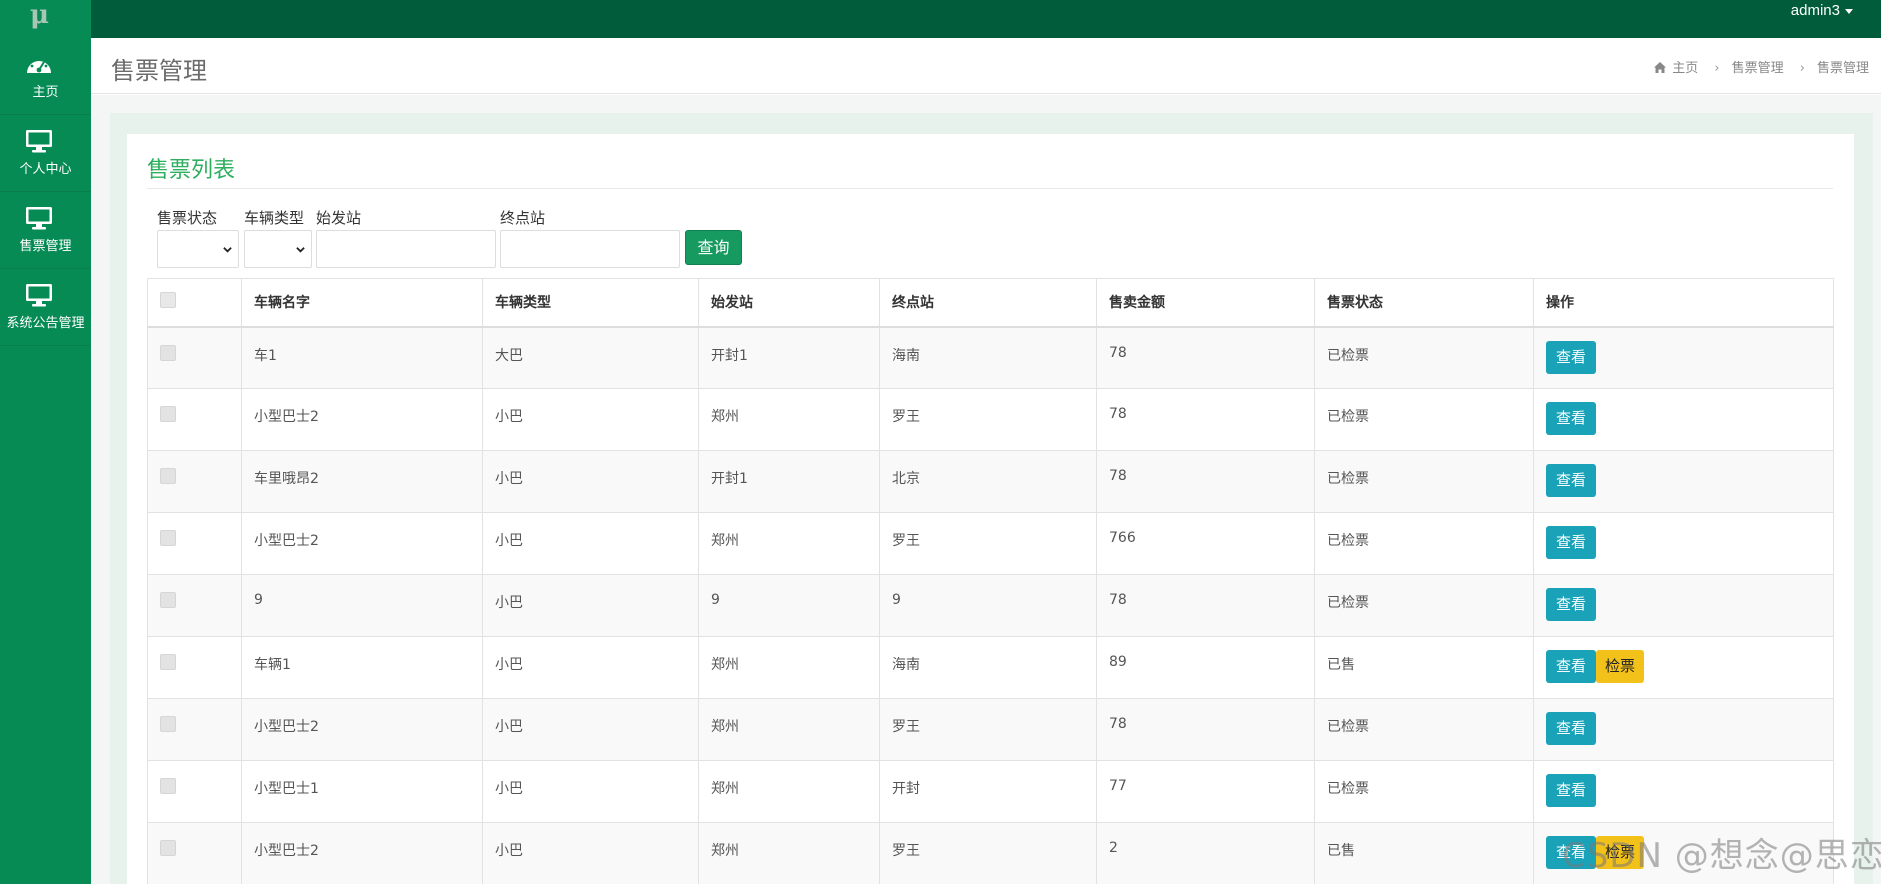 The image size is (1881, 884). What do you see at coordinates (940, 19) in the screenshot?
I see `top-bar: μ admin3` at bounding box center [940, 19].